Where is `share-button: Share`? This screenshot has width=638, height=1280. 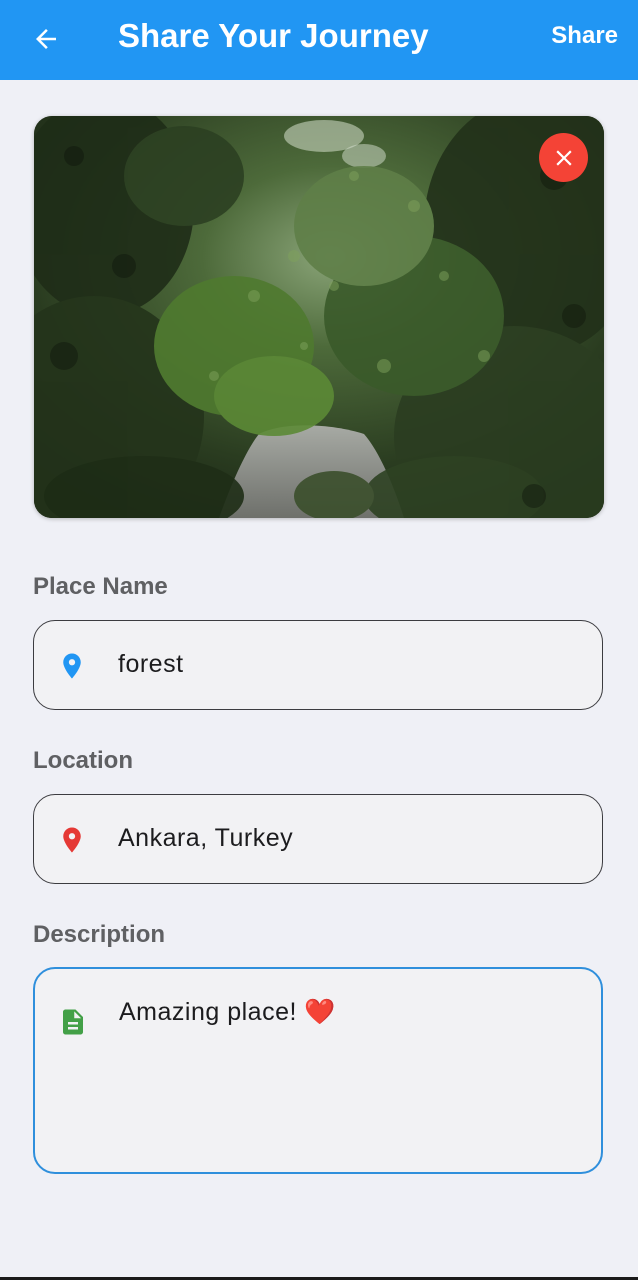 share-button: Share is located at coordinates (584, 36).